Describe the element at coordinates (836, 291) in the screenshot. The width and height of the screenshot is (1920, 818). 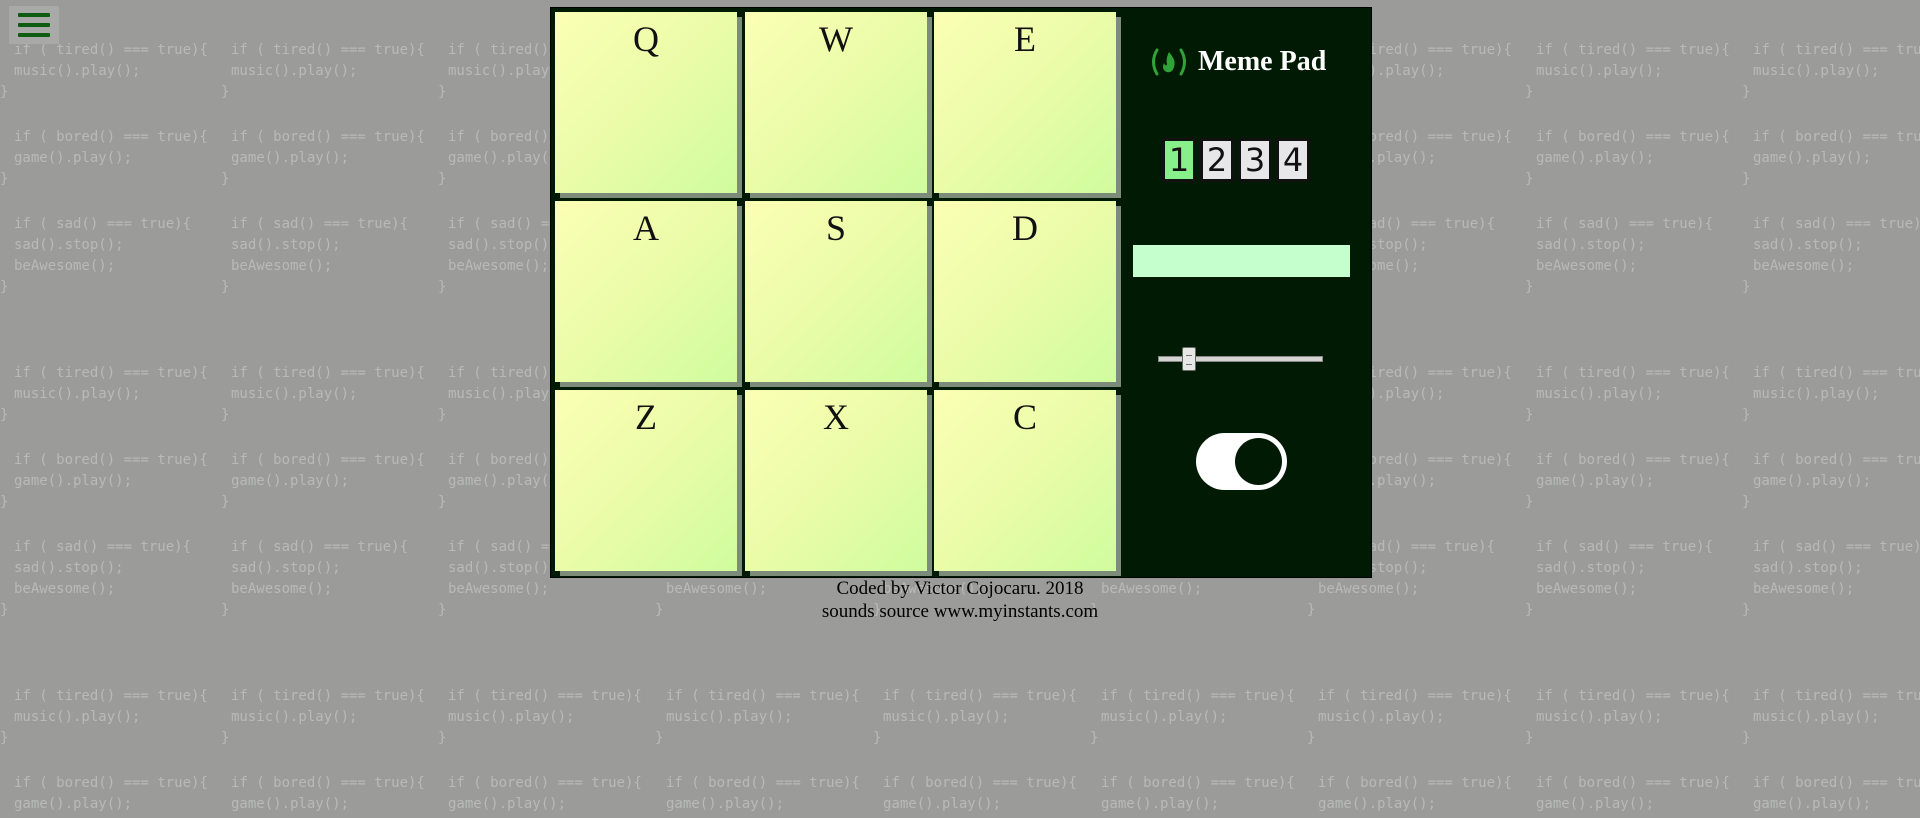
I see `drum-pad-s: S` at that location.